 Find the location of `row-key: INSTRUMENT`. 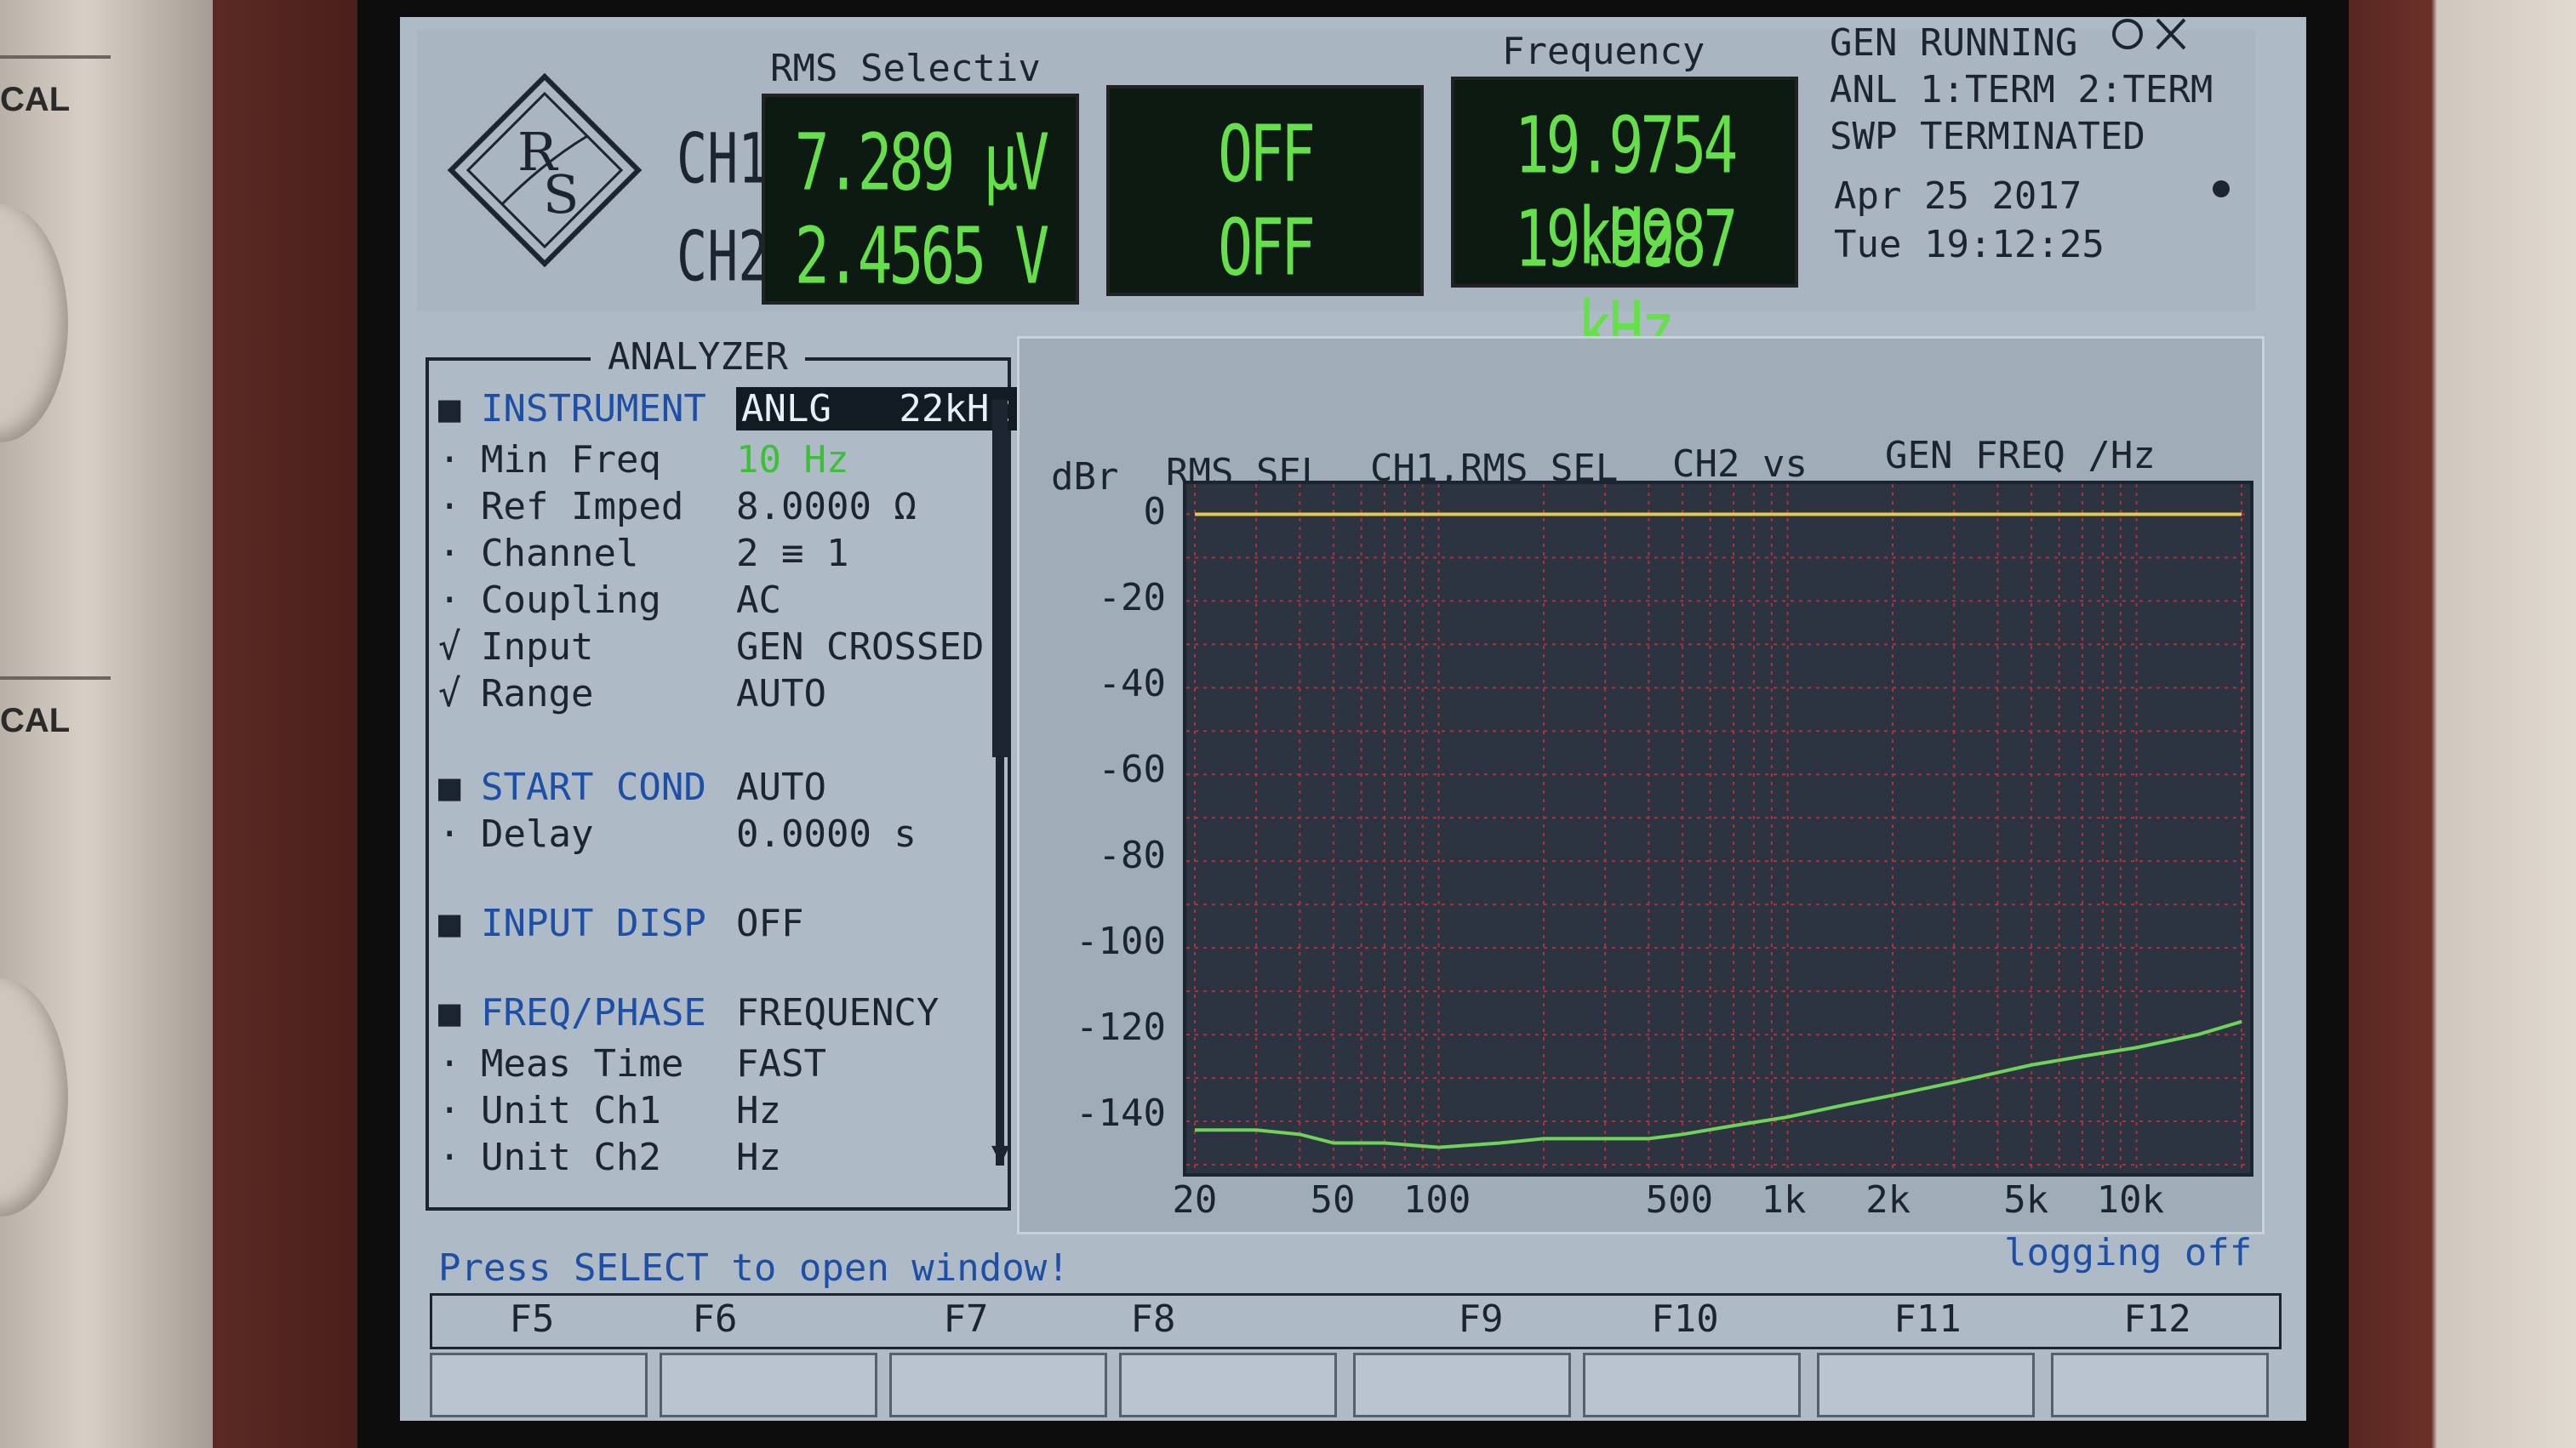

row-key: INSTRUMENT is located at coordinates (593, 408).